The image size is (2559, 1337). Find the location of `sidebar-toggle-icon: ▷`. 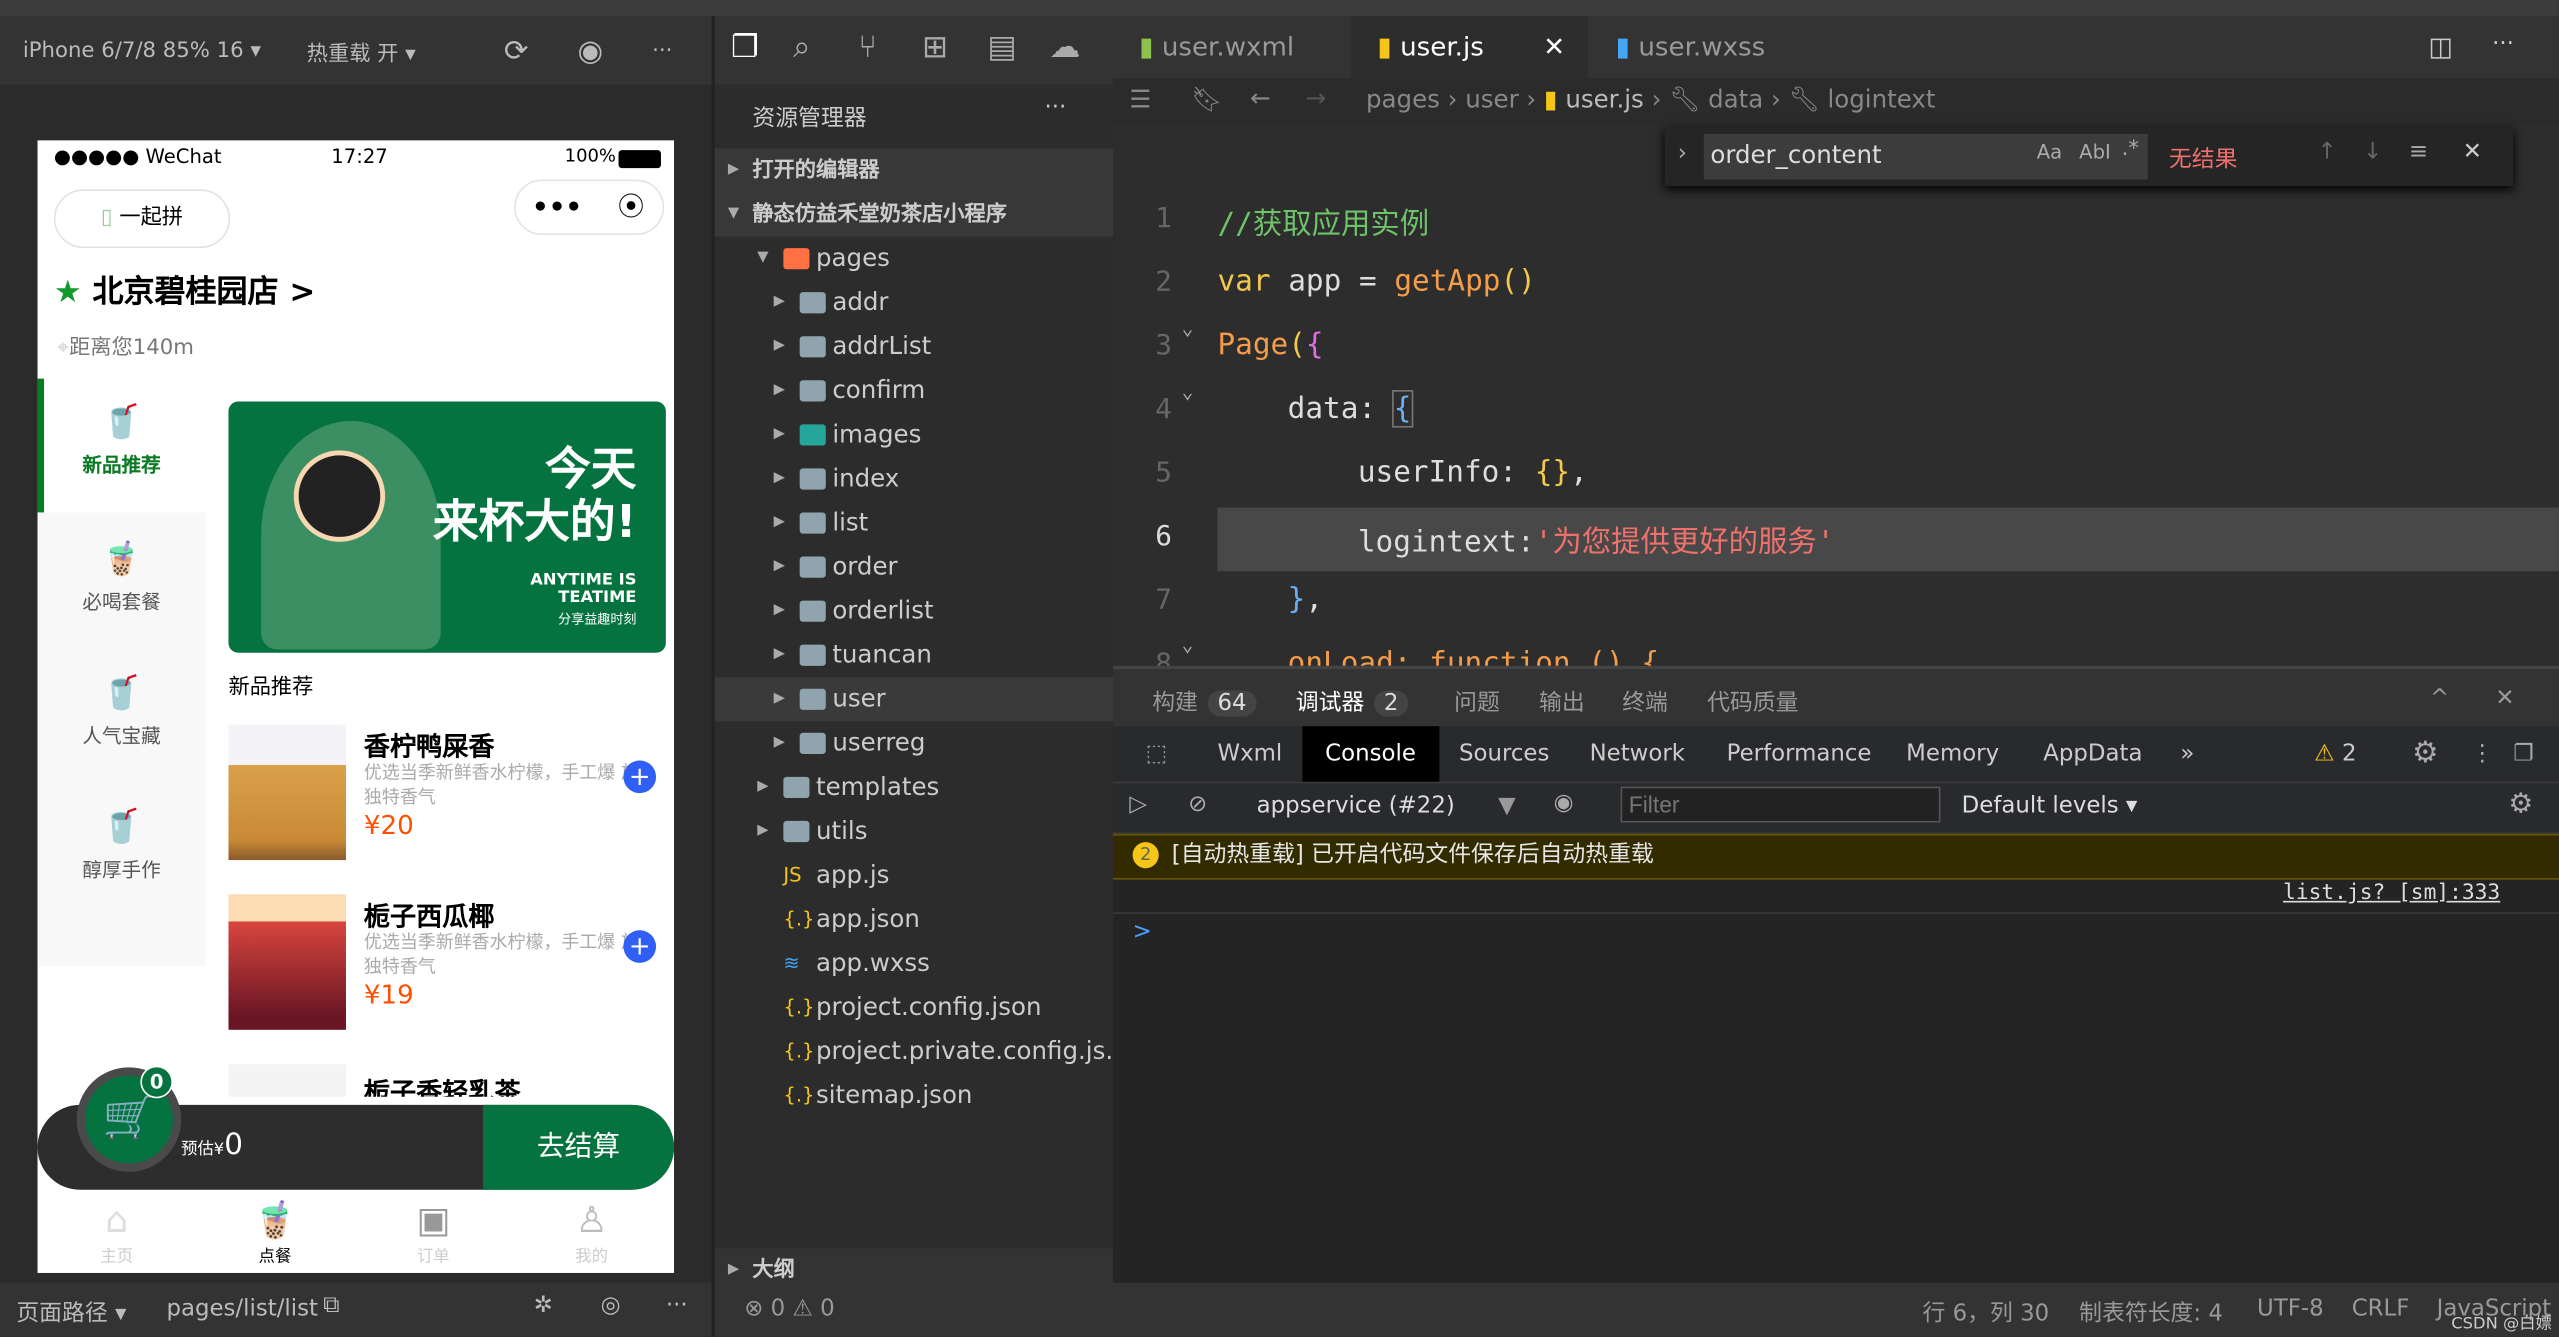

sidebar-toggle-icon: ▷ is located at coordinates (1138, 805).